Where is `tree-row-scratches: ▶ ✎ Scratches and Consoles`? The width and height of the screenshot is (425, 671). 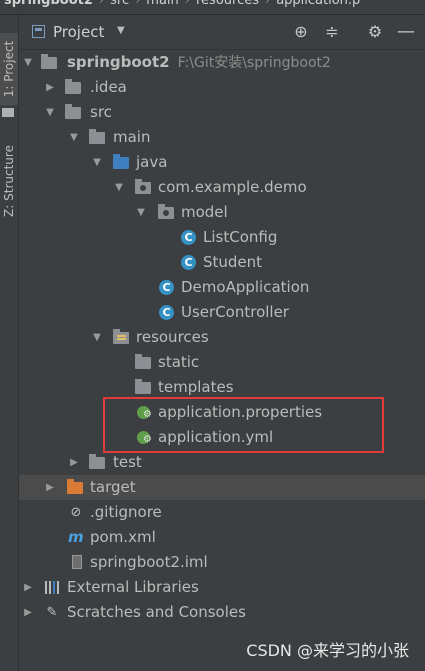
tree-row-scratches: ▶ ✎ Scratches and Consoles is located at coordinates (222, 612).